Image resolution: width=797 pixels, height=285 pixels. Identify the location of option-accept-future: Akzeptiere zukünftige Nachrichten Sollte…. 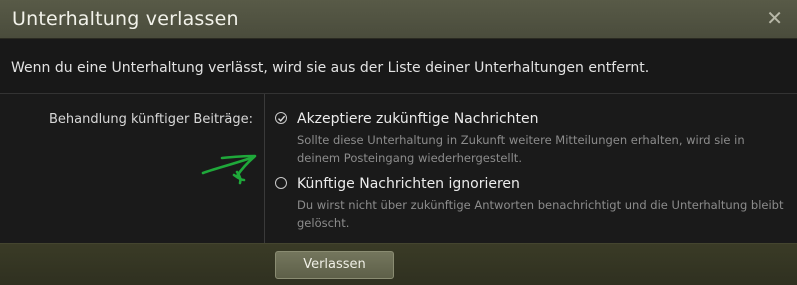
(532, 138).